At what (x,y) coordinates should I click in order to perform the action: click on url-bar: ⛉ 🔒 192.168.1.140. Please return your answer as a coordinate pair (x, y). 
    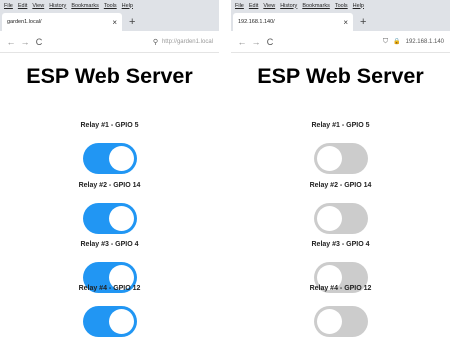
    Looking at the image, I should click on (361, 42).